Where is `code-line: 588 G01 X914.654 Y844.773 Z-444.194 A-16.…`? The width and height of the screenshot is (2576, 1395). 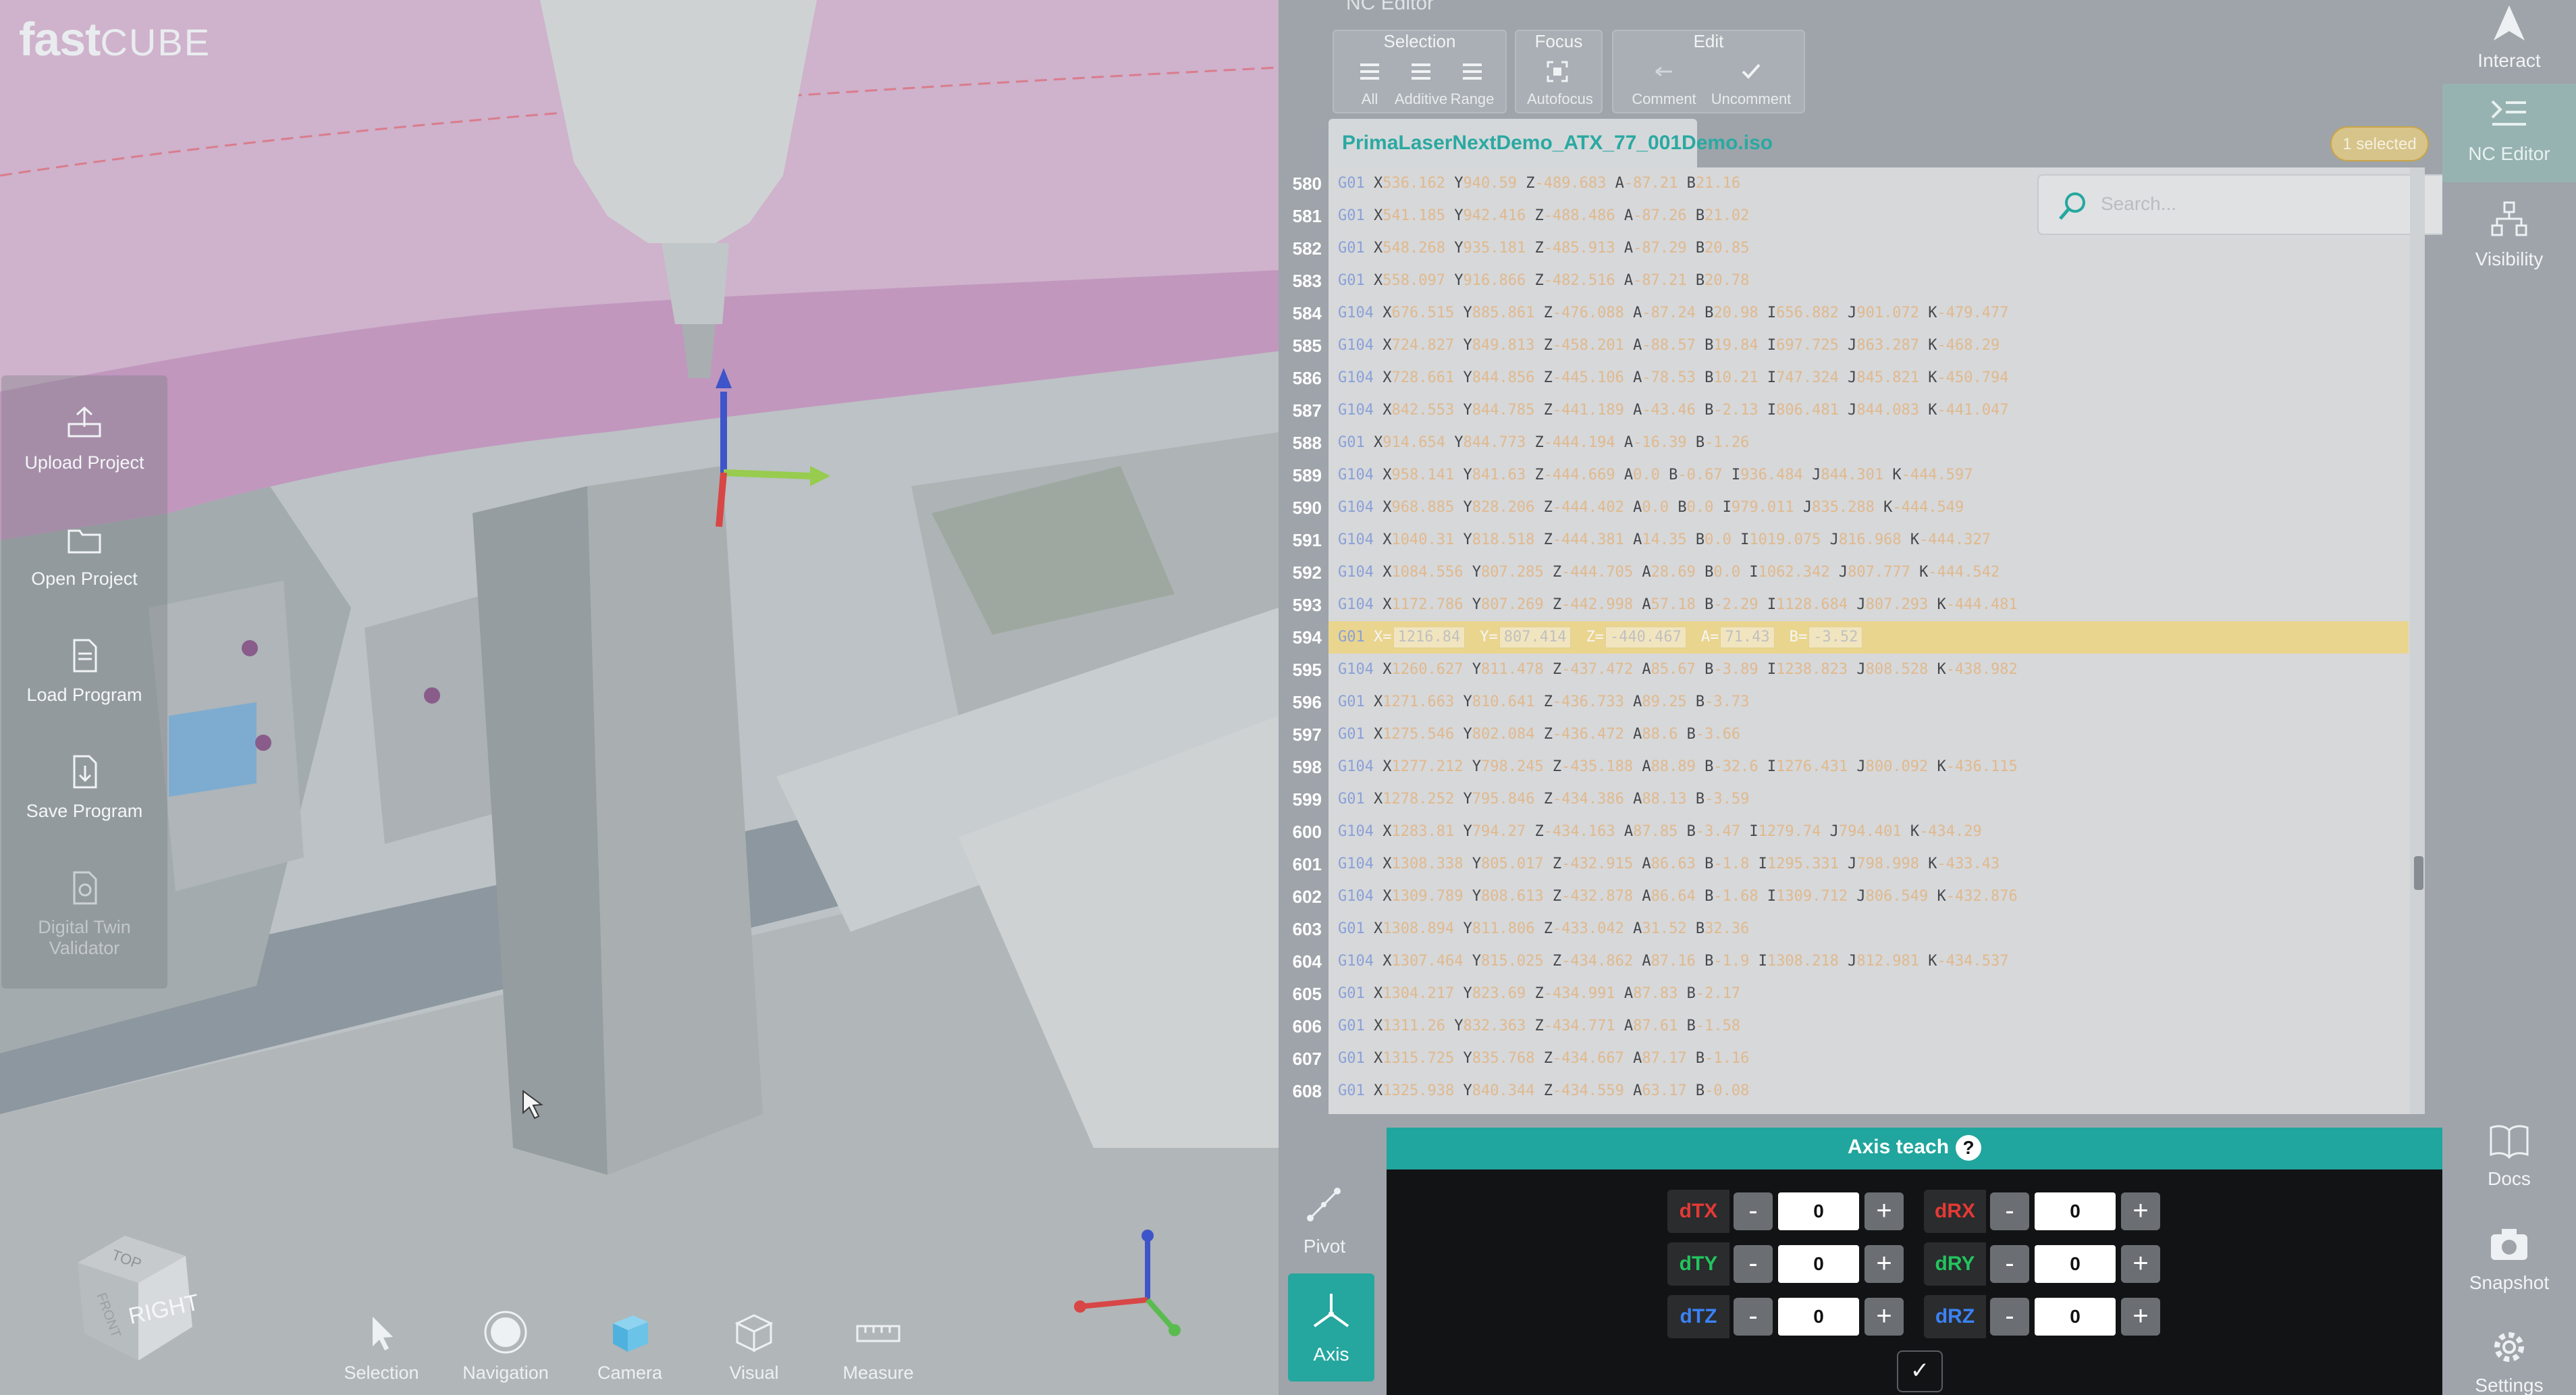 code-line: 588 G01 X914.654 Y844.773 Z-444.194 A-16.… is located at coordinates (1851, 443).